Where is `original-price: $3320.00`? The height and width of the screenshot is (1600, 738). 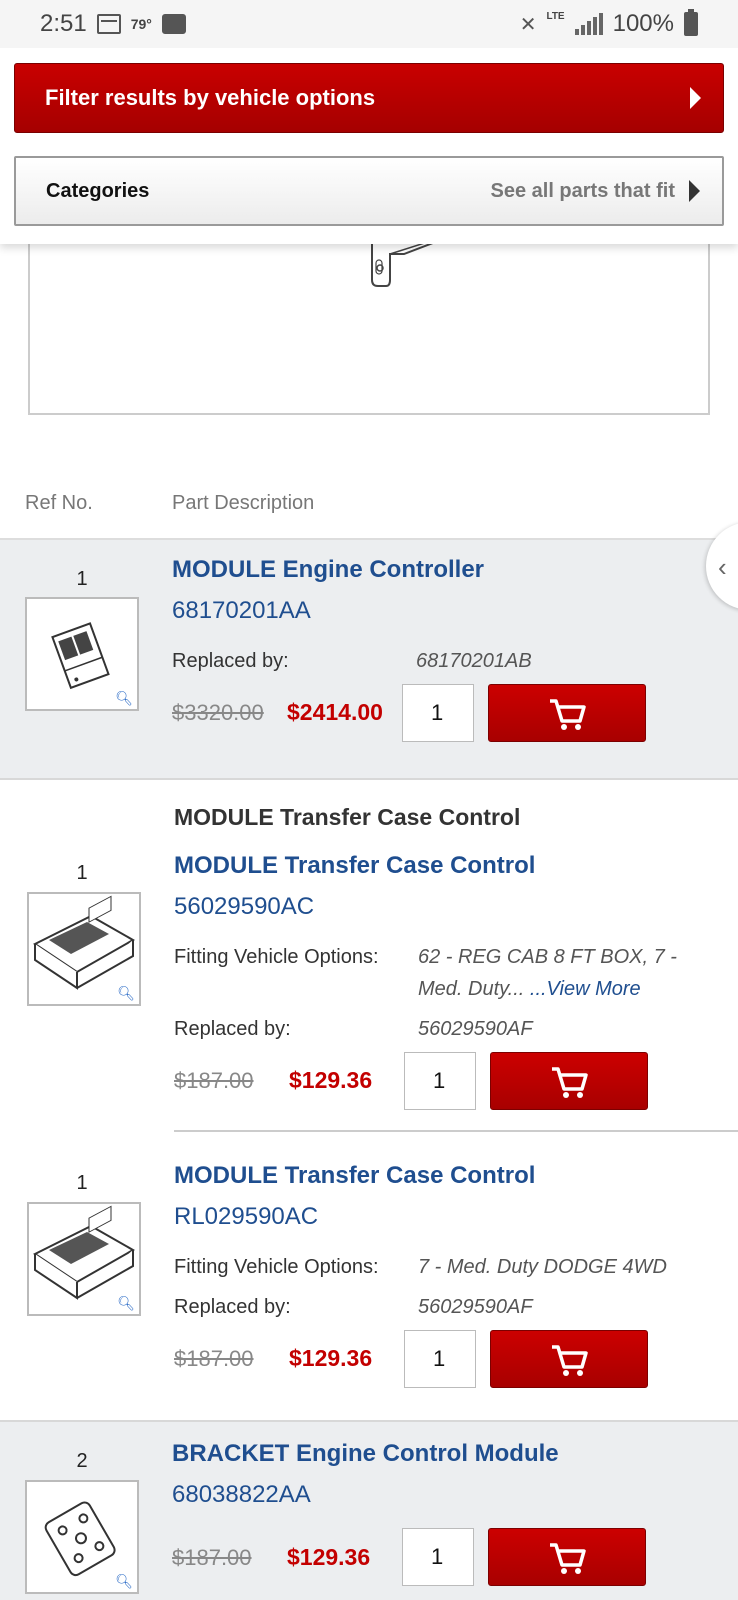
original-price: $3320.00 is located at coordinates (218, 712).